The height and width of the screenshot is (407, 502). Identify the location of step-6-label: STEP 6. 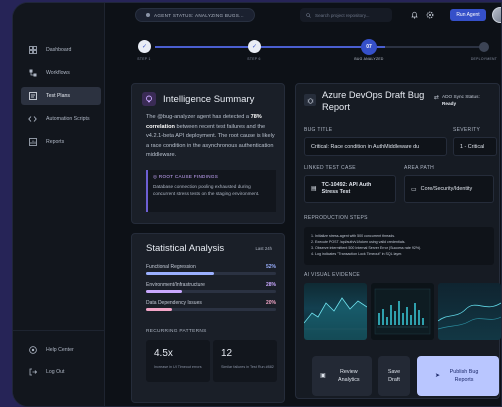
(254, 59).